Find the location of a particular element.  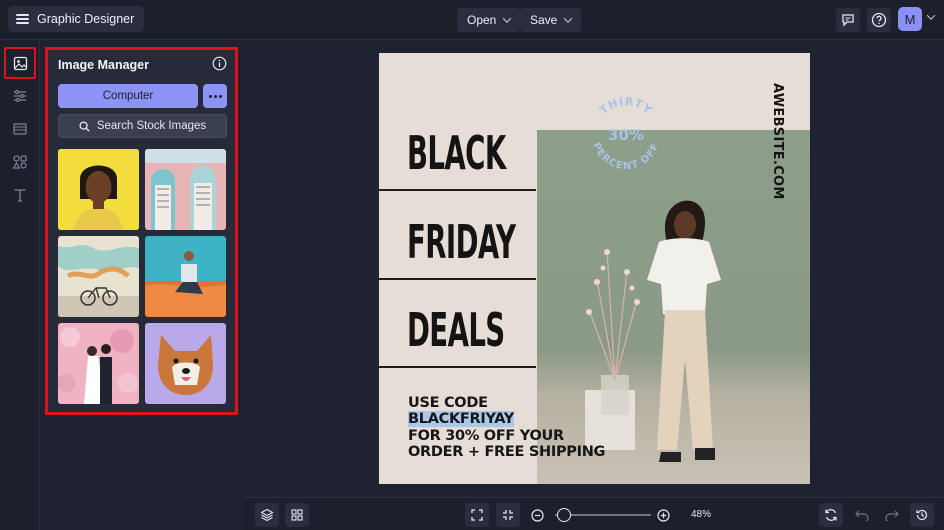

headline-black: BLACK is located at coordinates (456, 153).